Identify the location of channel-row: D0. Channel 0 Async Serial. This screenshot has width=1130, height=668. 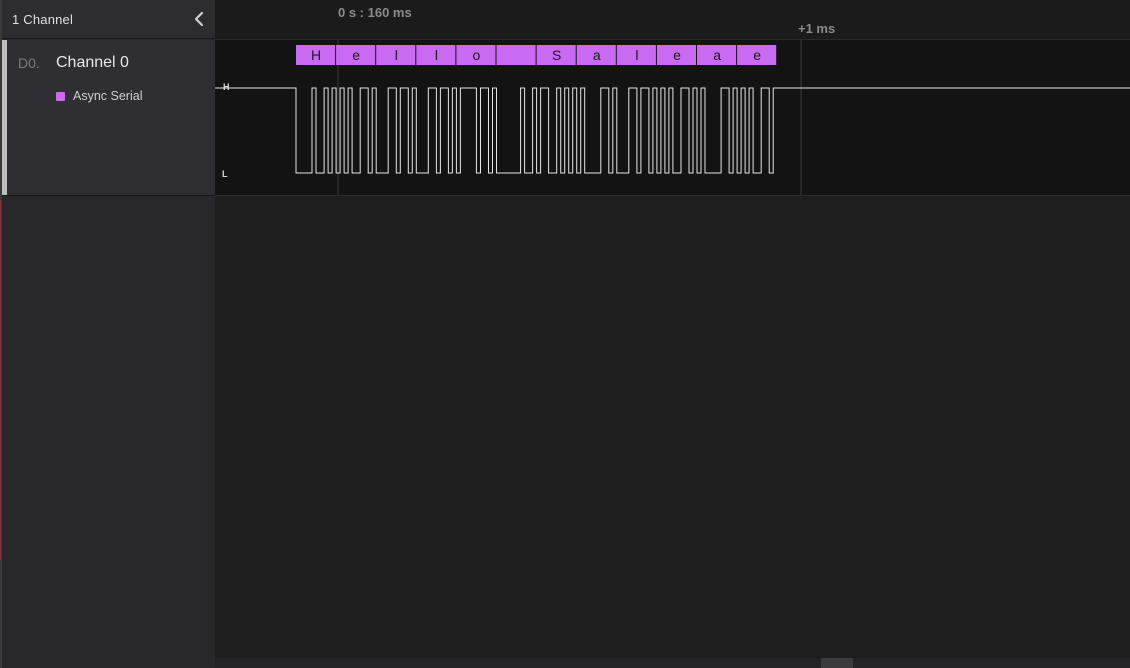
(108, 118).